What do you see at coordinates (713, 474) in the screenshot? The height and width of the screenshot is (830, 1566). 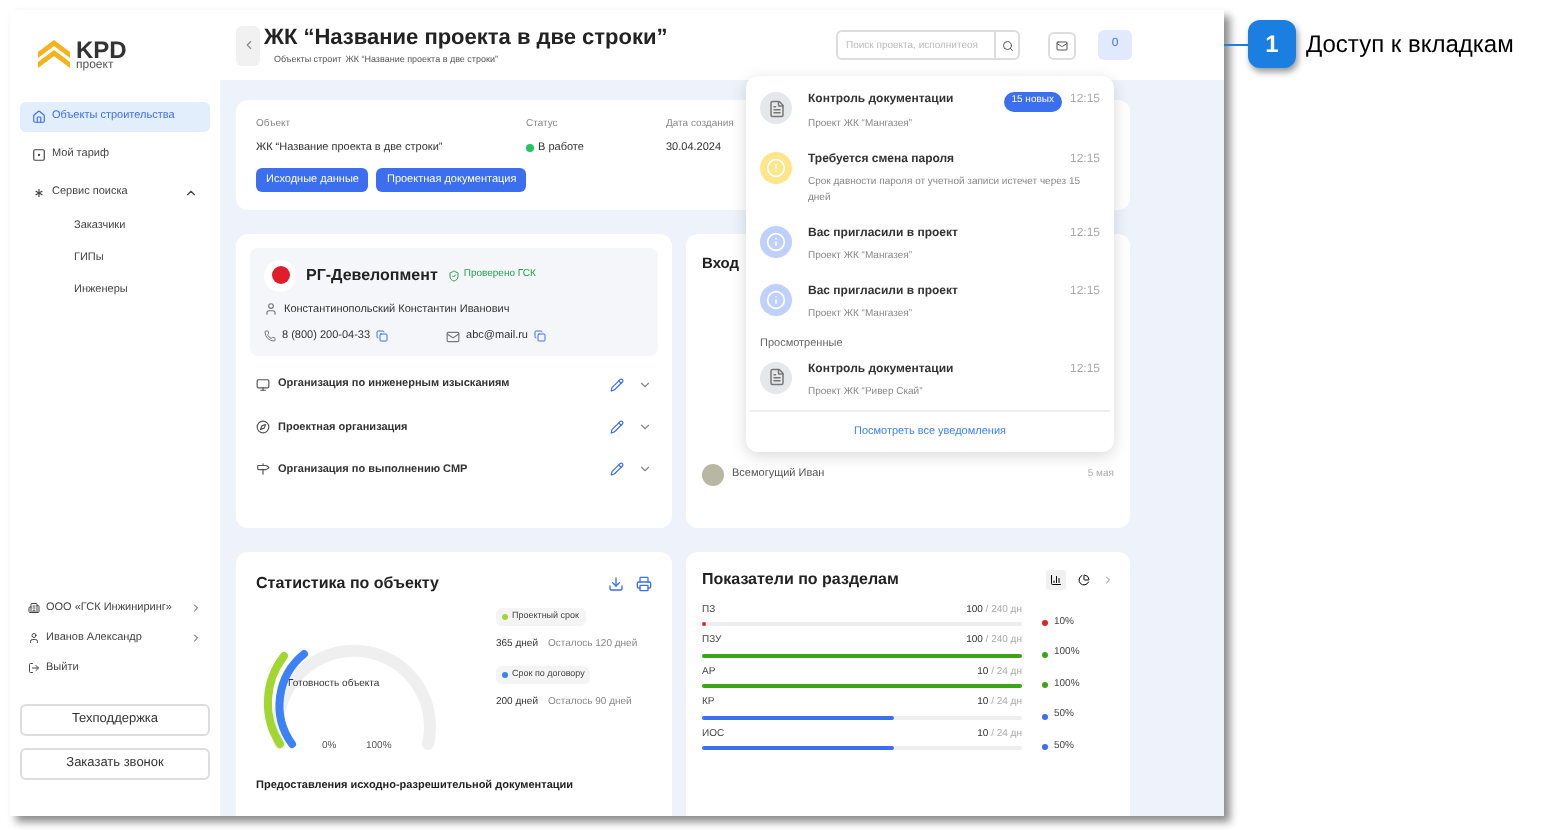 I see `avatar-icon` at bounding box center [713, 474].